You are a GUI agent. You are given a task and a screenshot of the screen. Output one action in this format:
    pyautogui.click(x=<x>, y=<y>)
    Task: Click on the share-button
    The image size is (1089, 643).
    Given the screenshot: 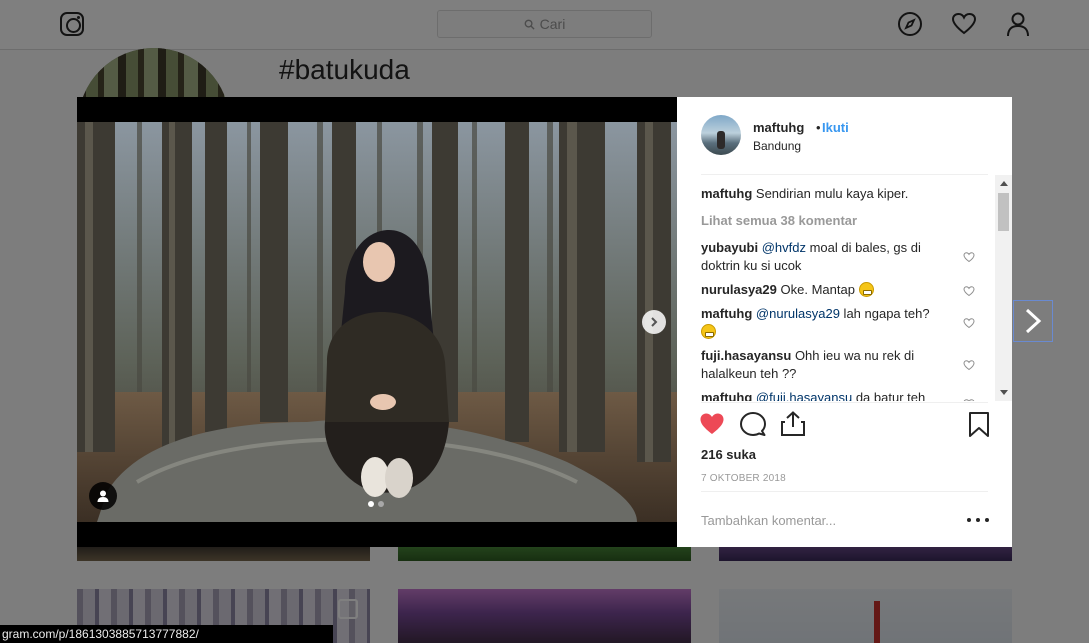 What is the action you would take?
    pyautogui.click(x=793, y=424)
    